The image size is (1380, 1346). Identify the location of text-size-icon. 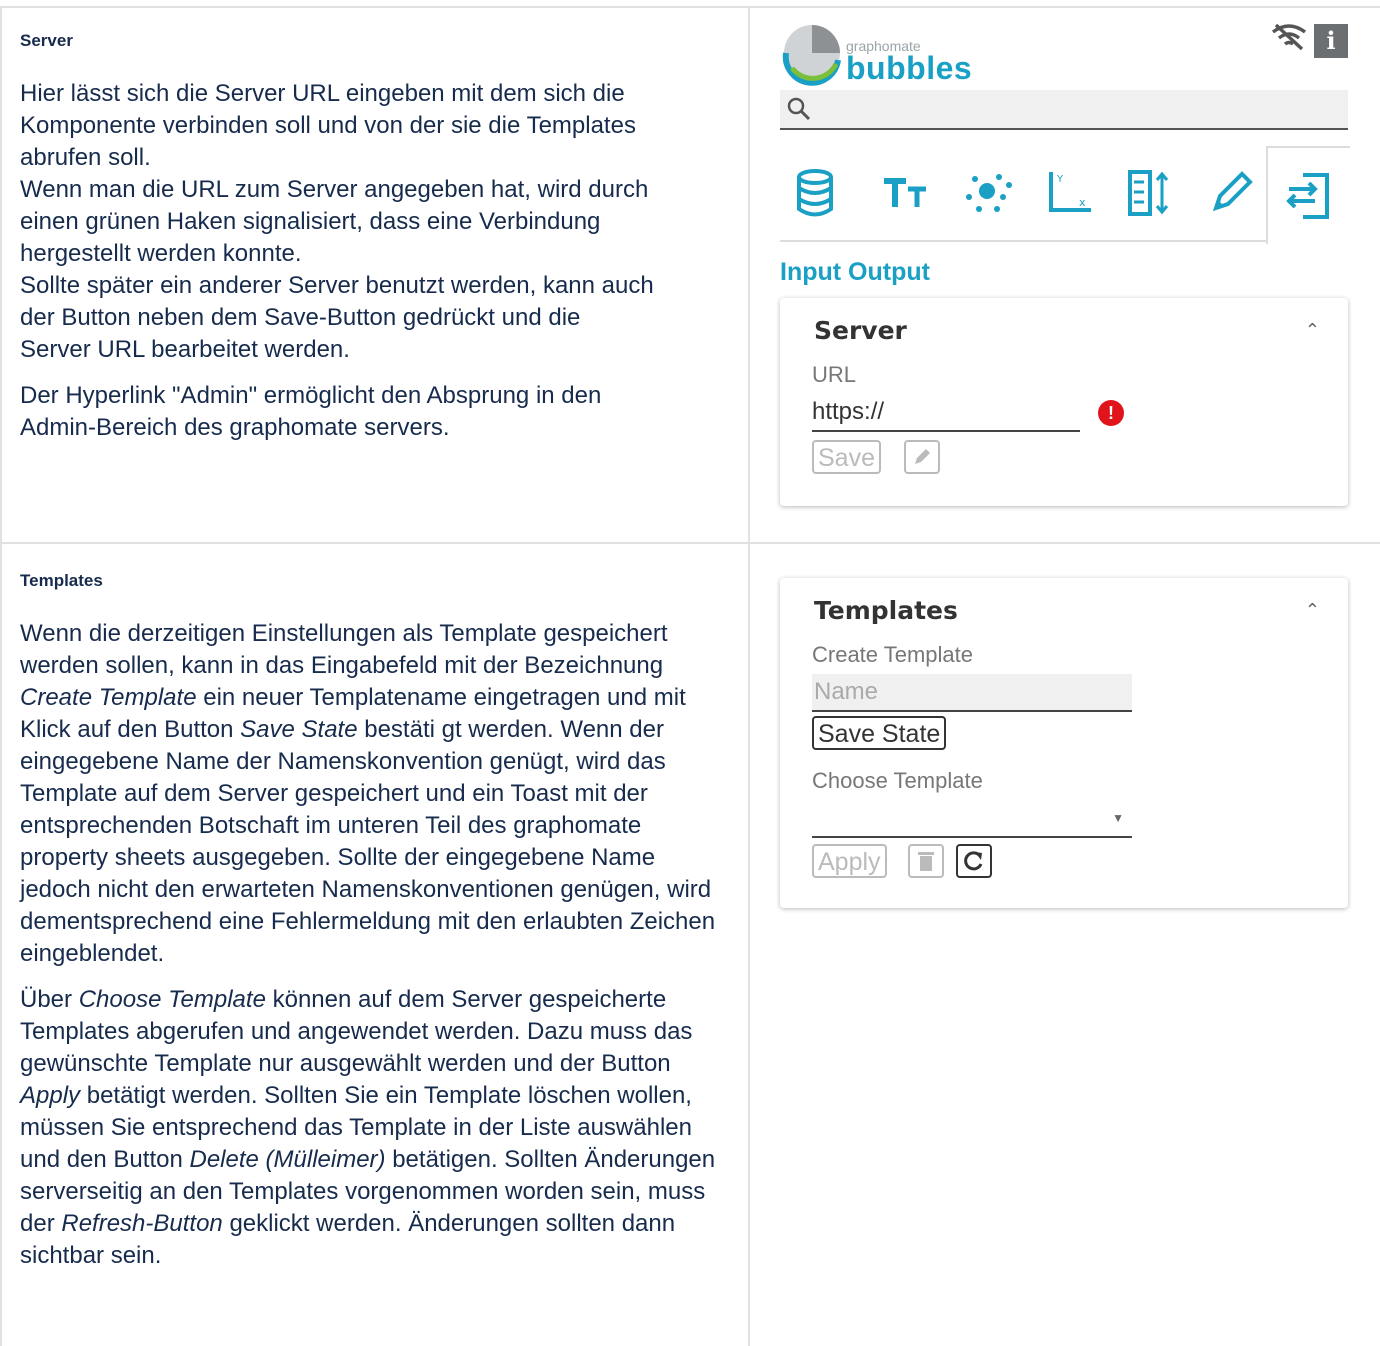
(905, 192).